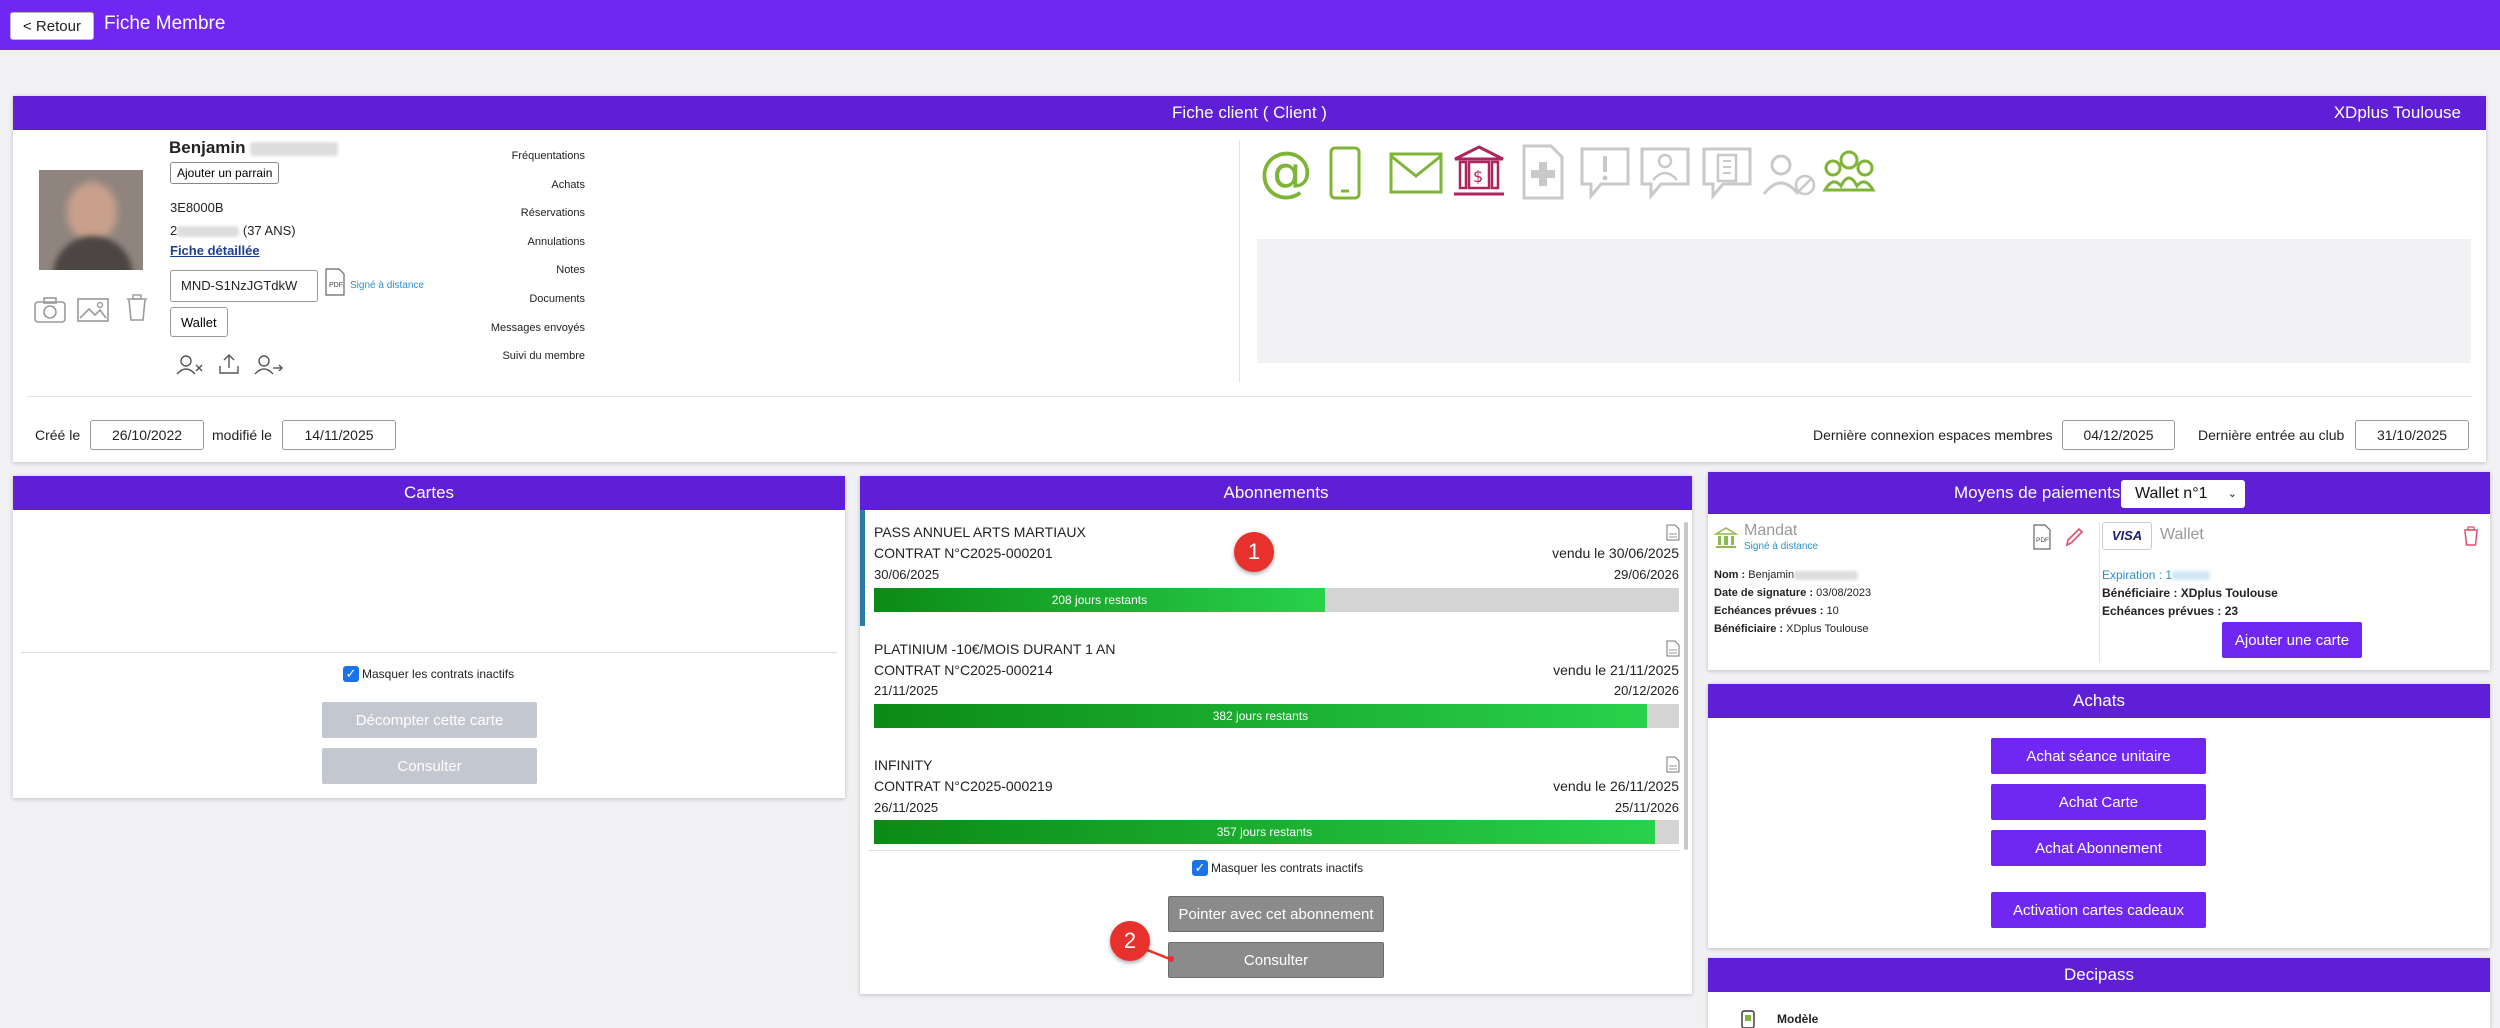 The height and width of the screenshot is (1028, 2500). Describe the element at coordinates (294, 148) in the screenshot. I see `member-last-name-blurred: x` at that location.